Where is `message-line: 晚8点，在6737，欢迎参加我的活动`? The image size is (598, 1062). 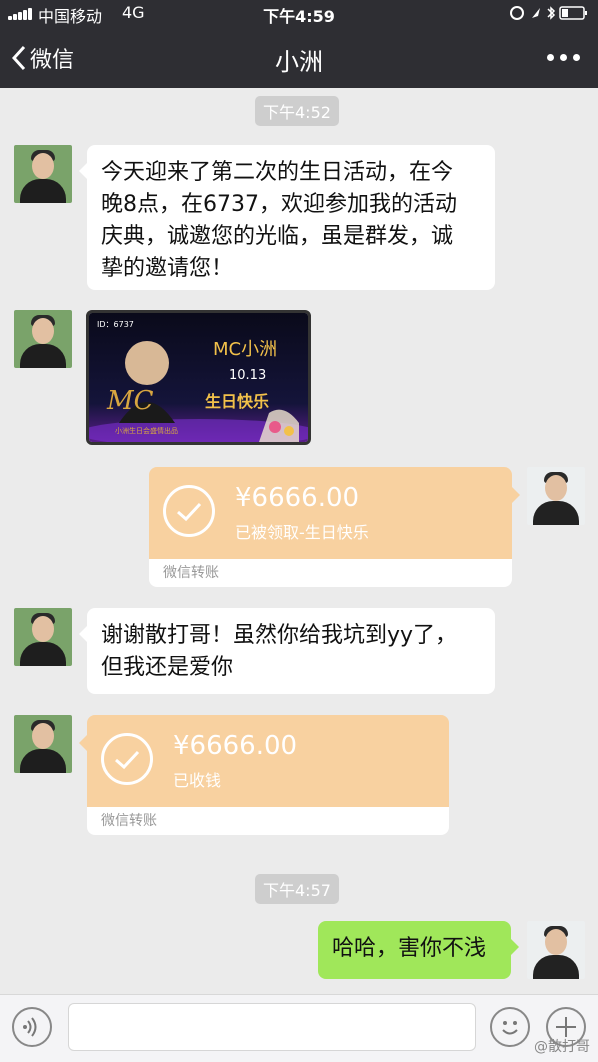 message-line: 晚8点，在6737，欢迎参加我的活动 is located at coordinates (279, 204).